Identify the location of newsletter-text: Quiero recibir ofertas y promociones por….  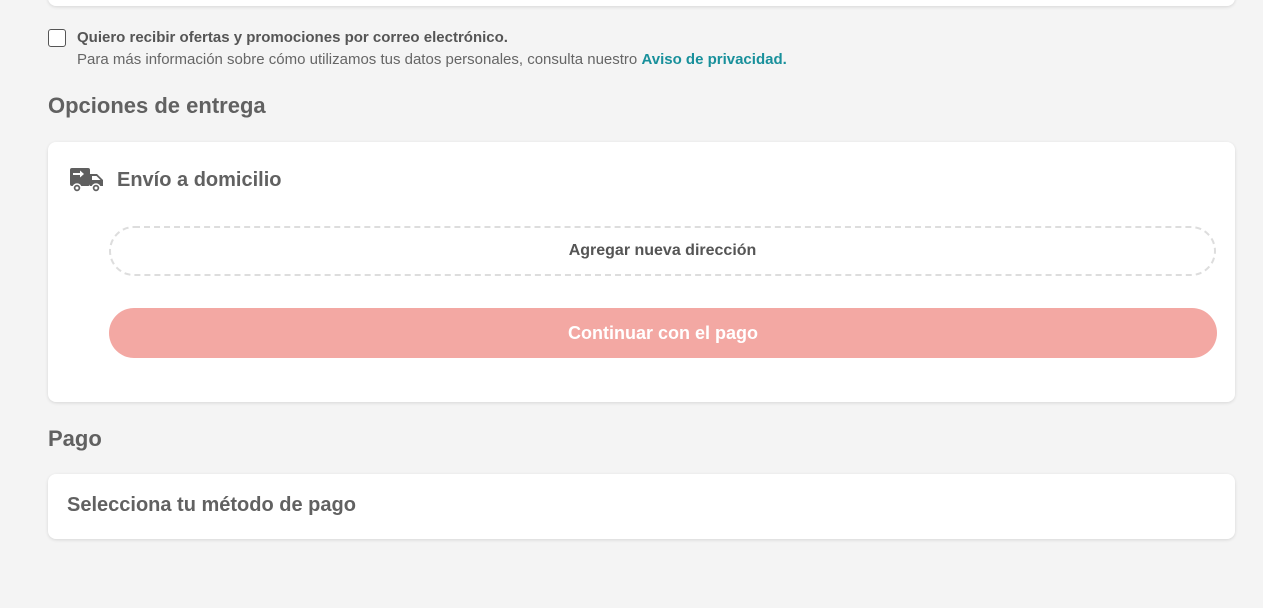
(432, 49).